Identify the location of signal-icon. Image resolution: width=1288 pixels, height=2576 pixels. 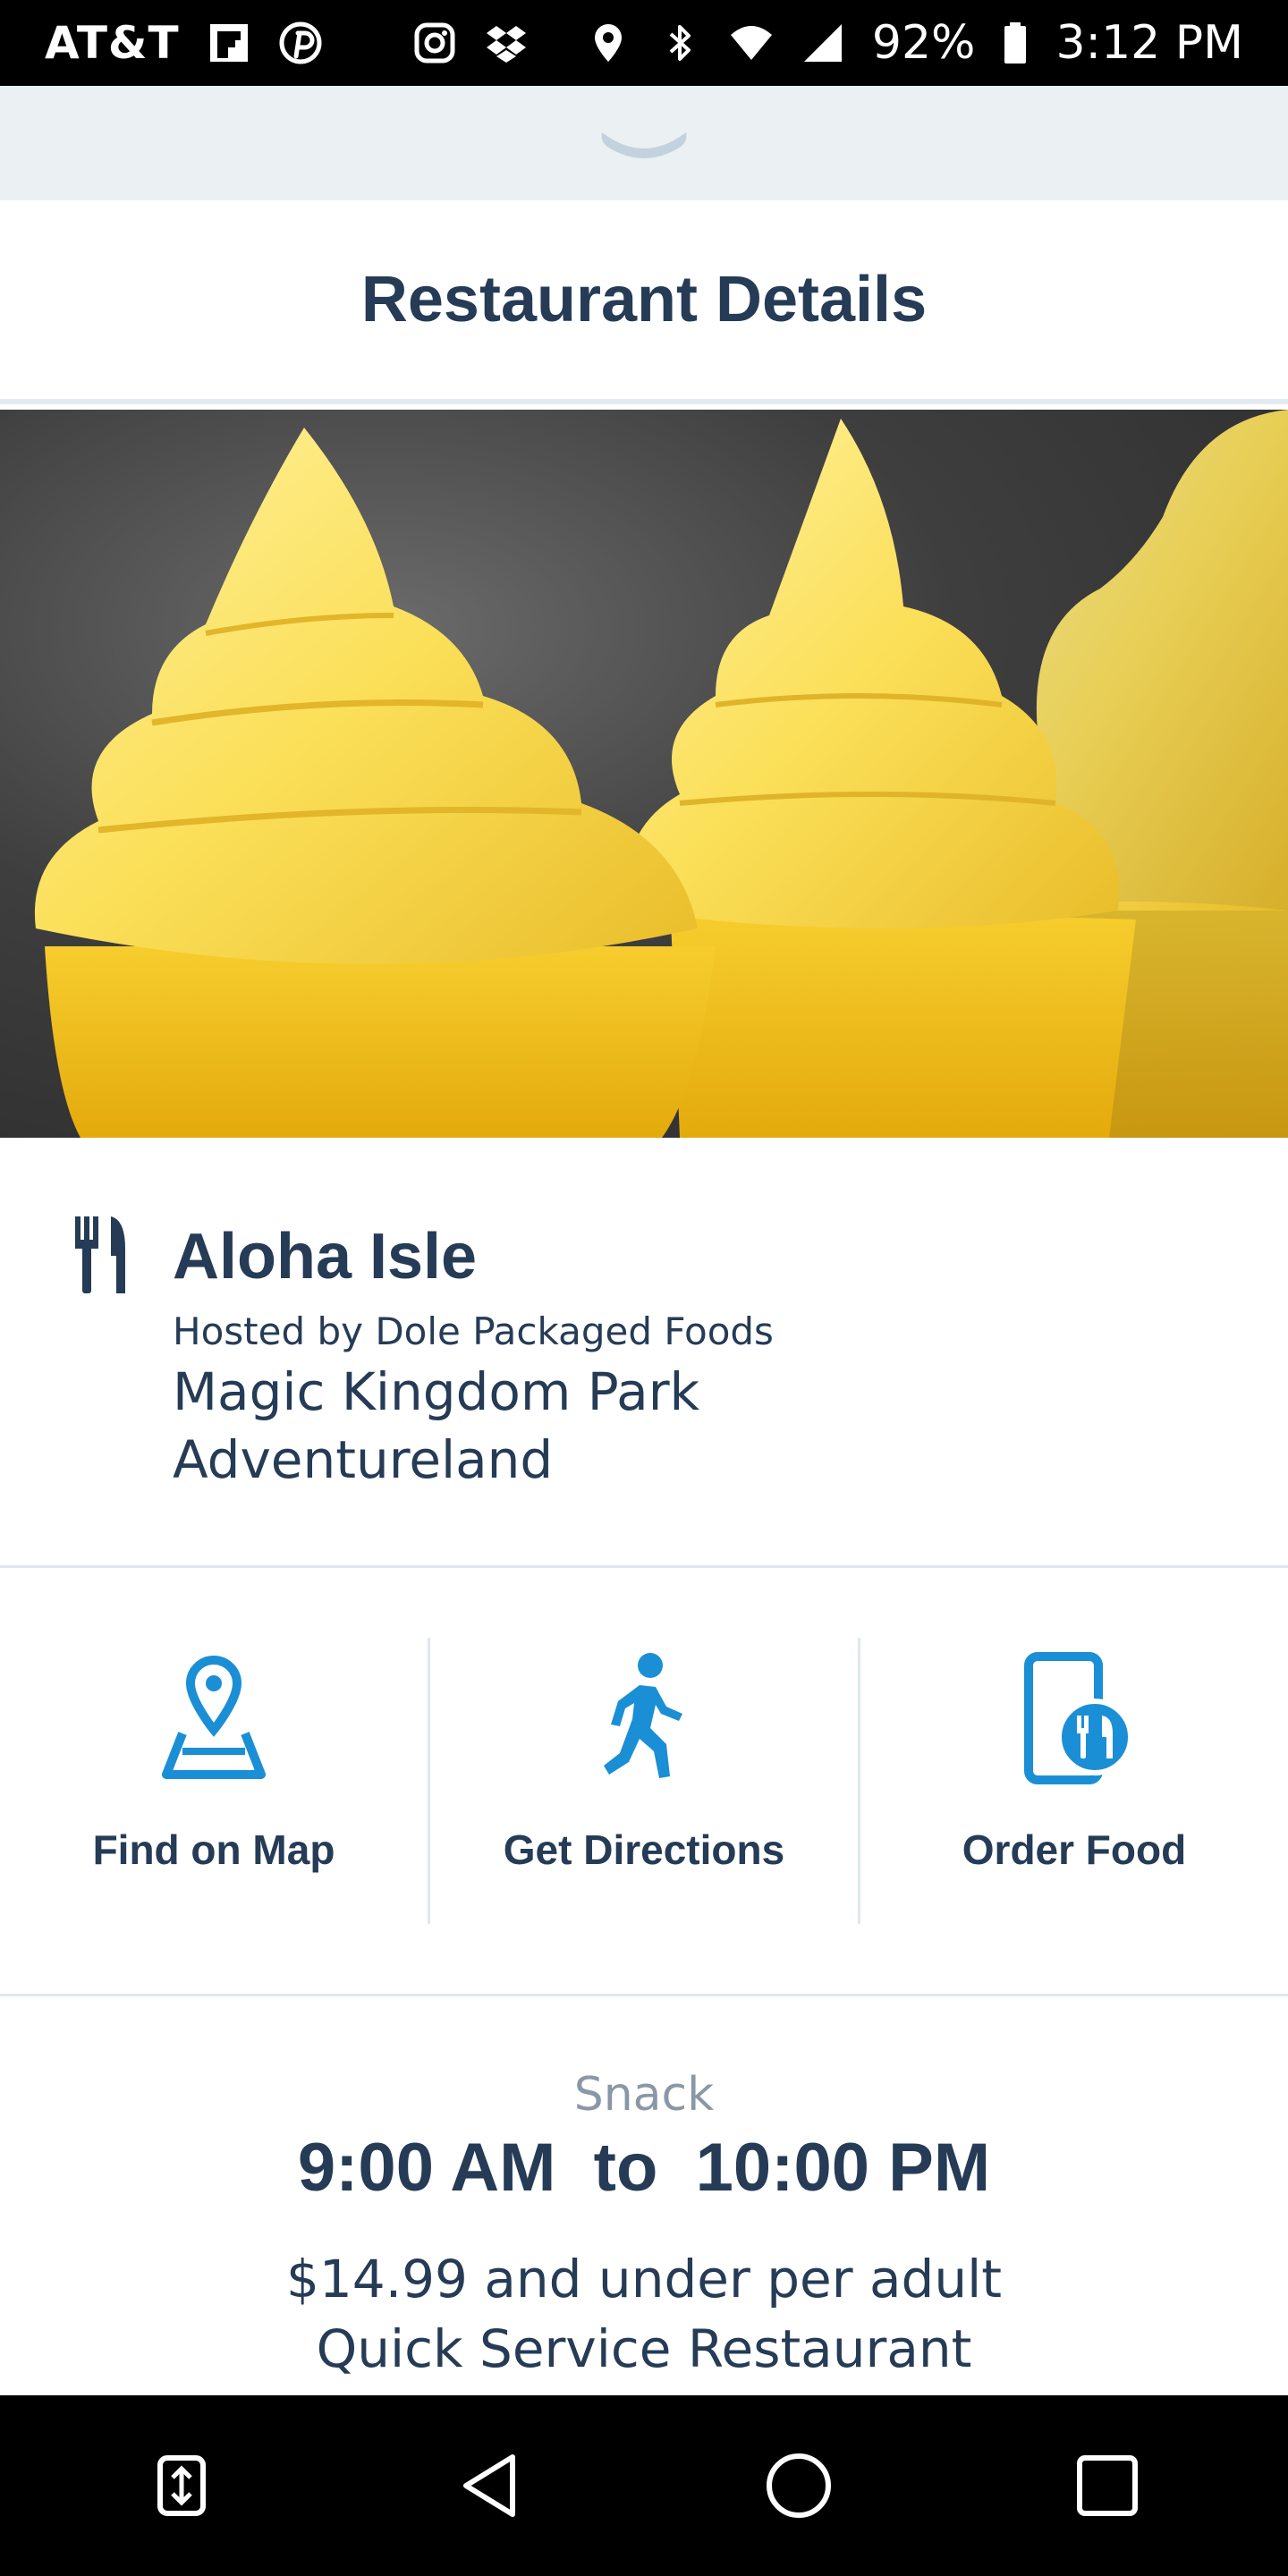
(823, 43).